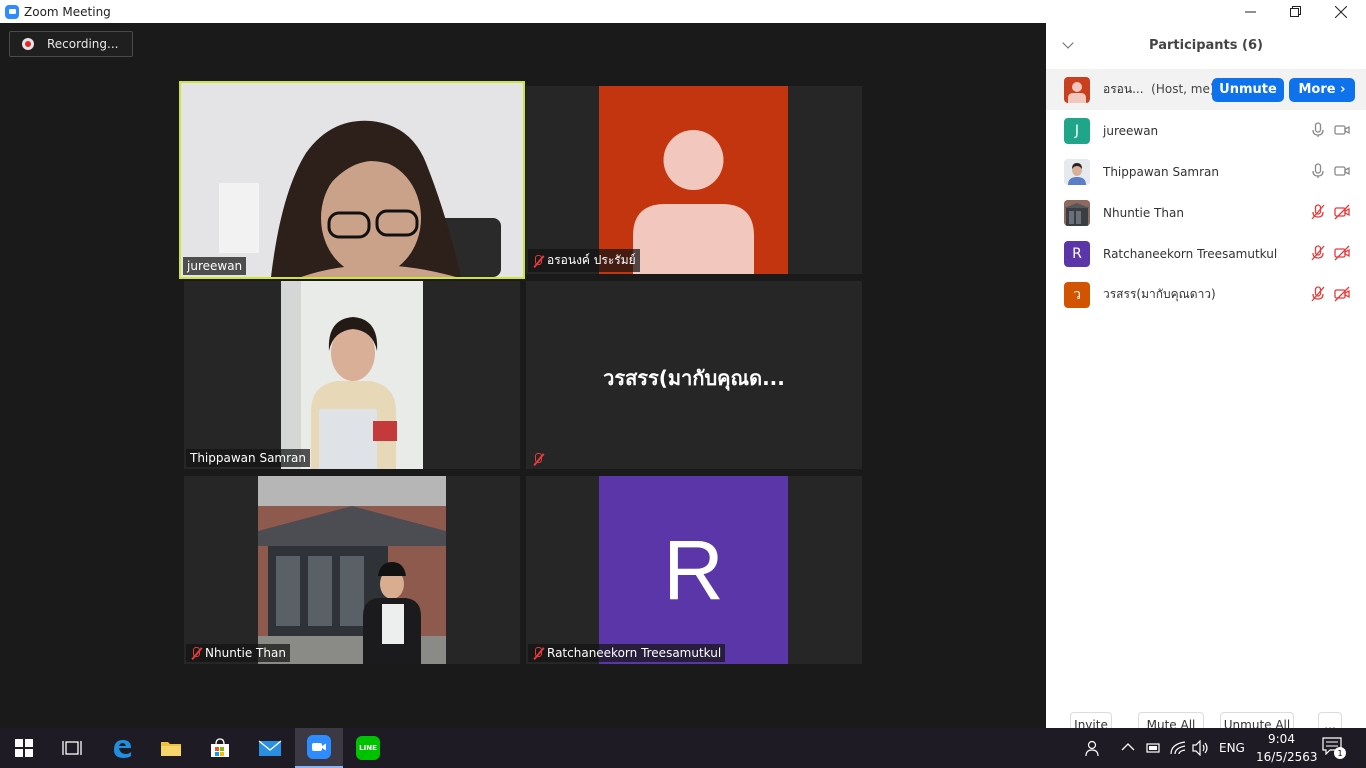 The width and height of the screenshot is (1366, 768). I want to click on participant-row: J jureewan, so click(1206, 130).